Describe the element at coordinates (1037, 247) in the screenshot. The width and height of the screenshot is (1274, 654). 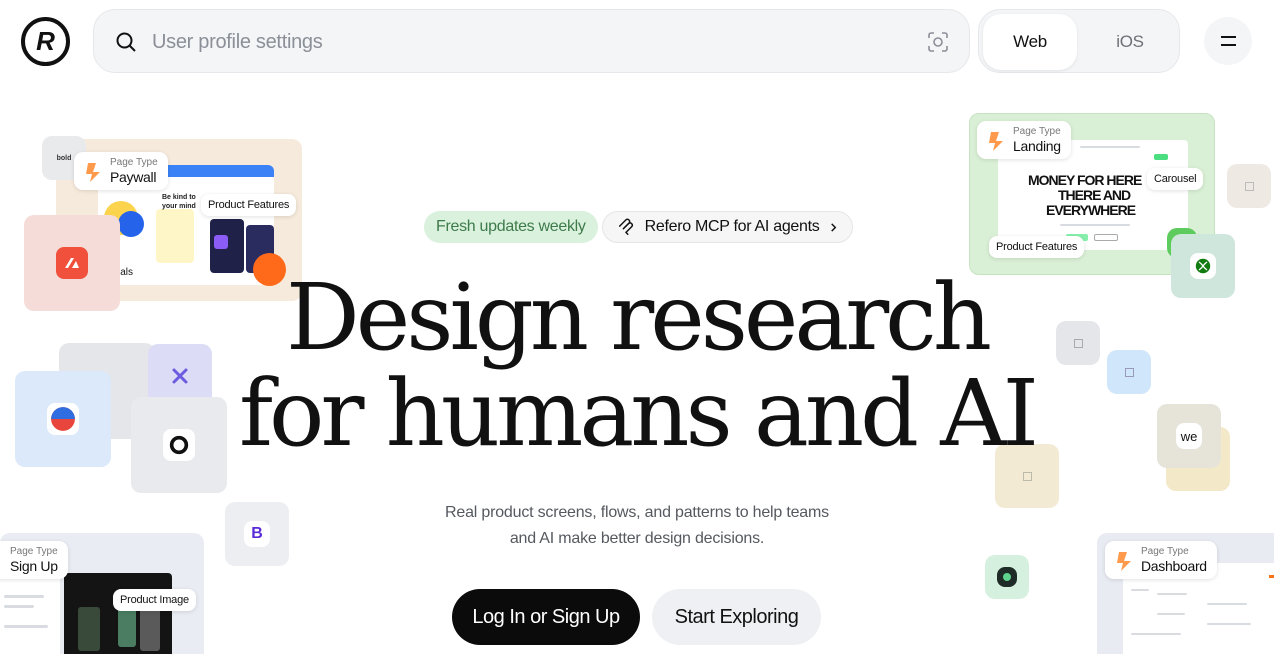
I see `tag-product-features-landing: Product Features` at that location.